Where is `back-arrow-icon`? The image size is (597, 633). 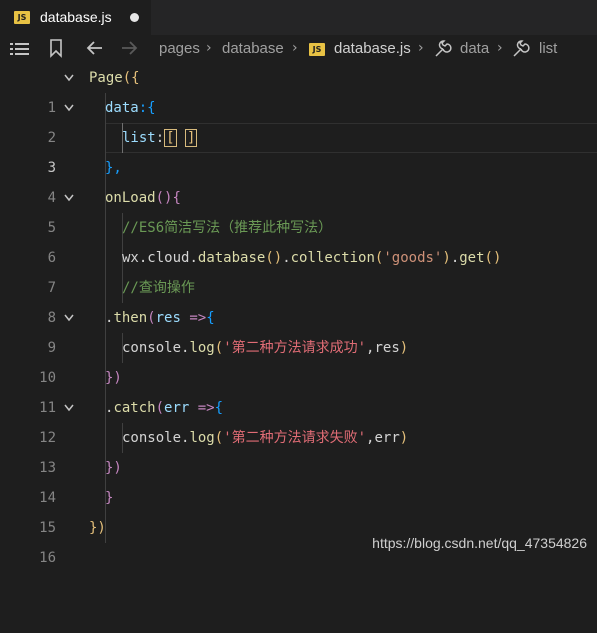 back-arrow-icon is located at coordinates (95, 48).